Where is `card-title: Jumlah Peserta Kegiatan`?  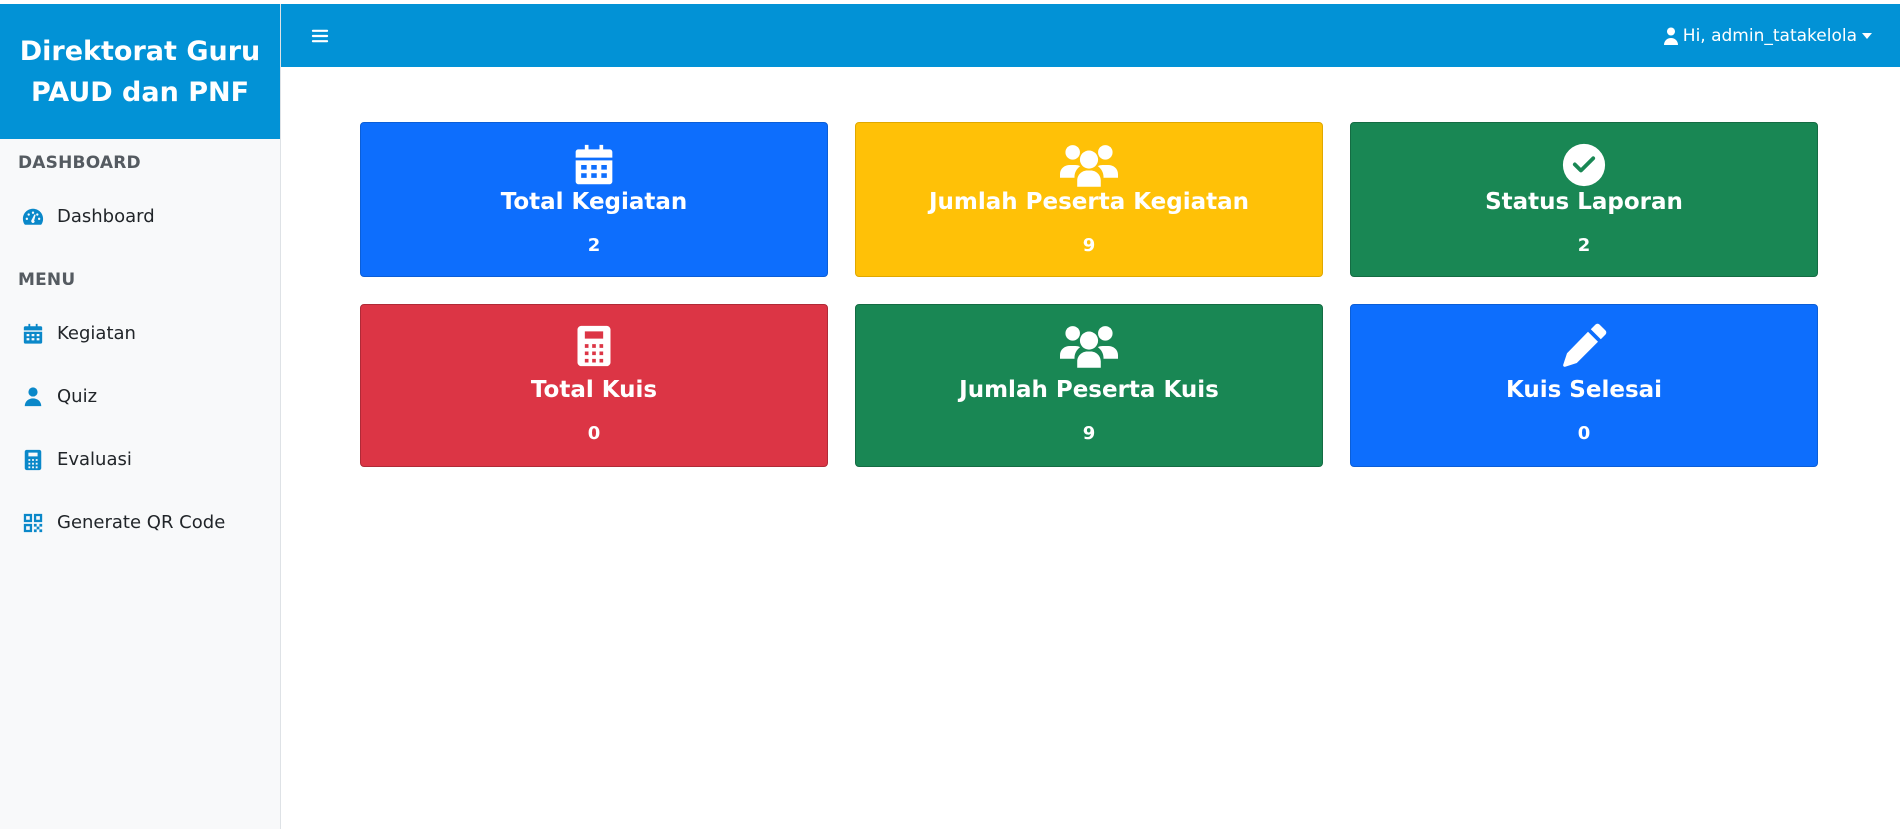 card-title: Jumlah Peserta Kegiatan is located at coordinates (1089, 202).